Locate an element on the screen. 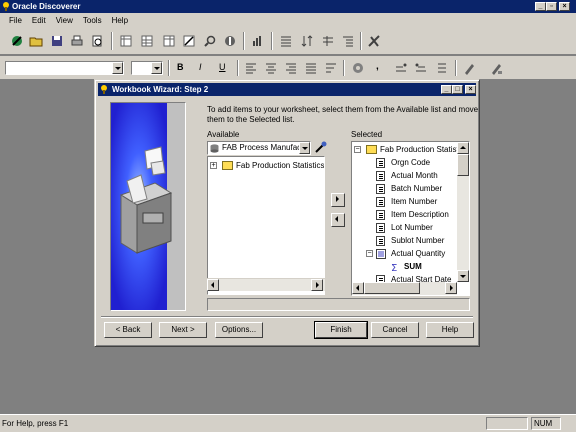  business-area-dropdown-button is located at coordinates (304, 148).